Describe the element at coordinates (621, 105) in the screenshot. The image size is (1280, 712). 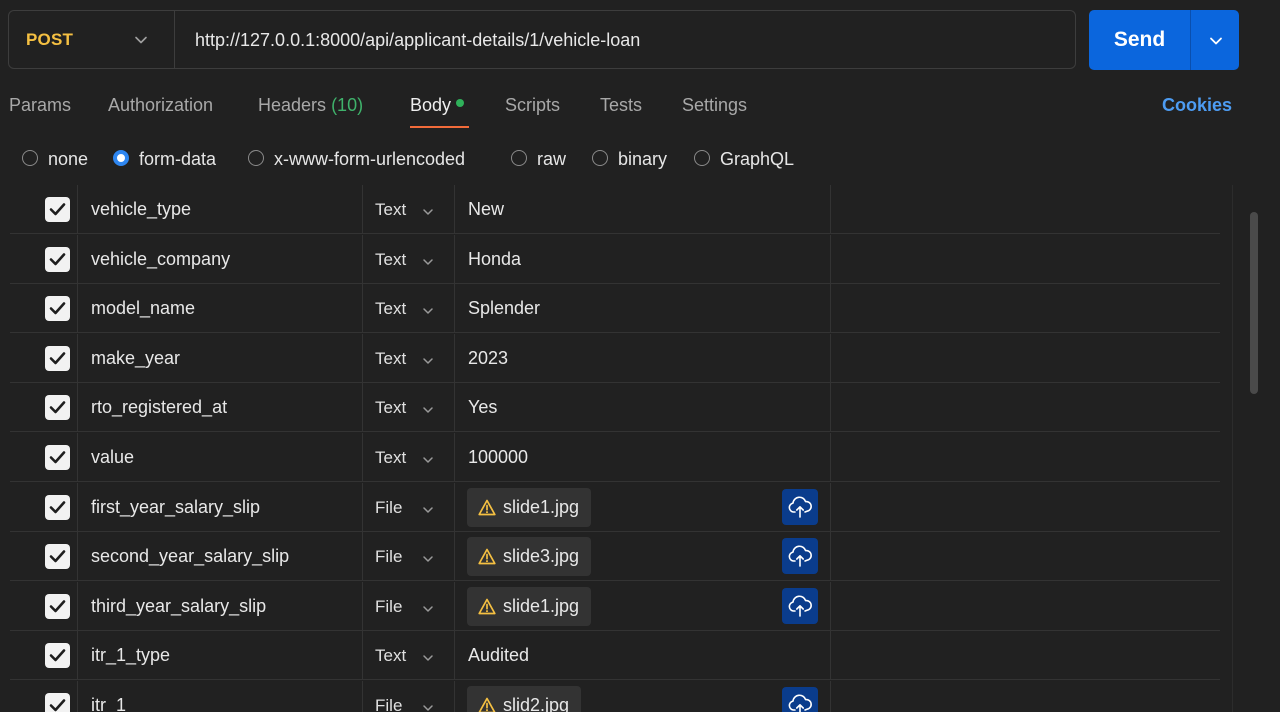
I see `tab-tests: Tests` at that location.